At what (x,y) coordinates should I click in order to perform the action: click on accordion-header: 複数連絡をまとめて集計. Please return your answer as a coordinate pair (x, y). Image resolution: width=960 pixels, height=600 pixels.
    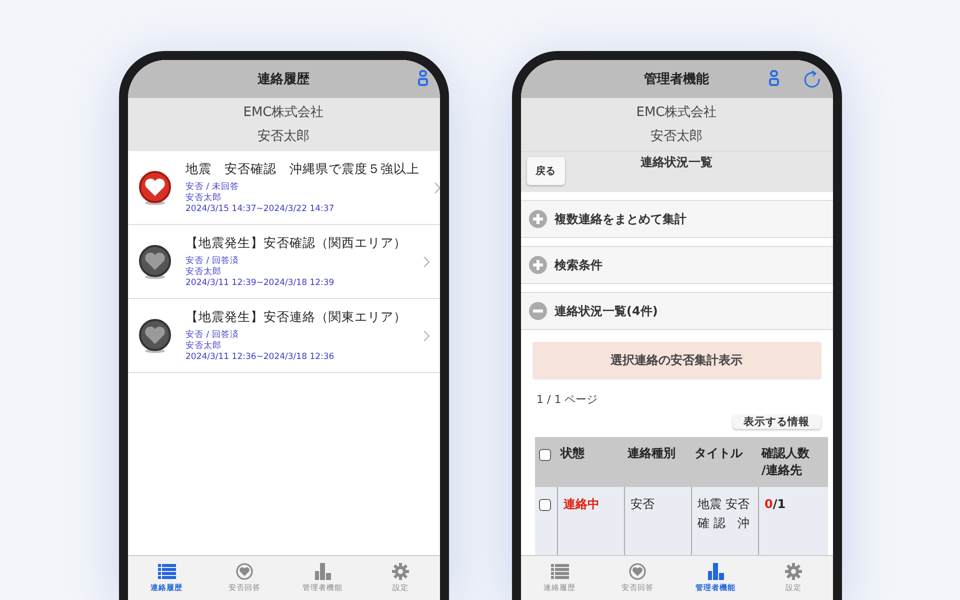
    Looking at the image, I should click on (676, 219).